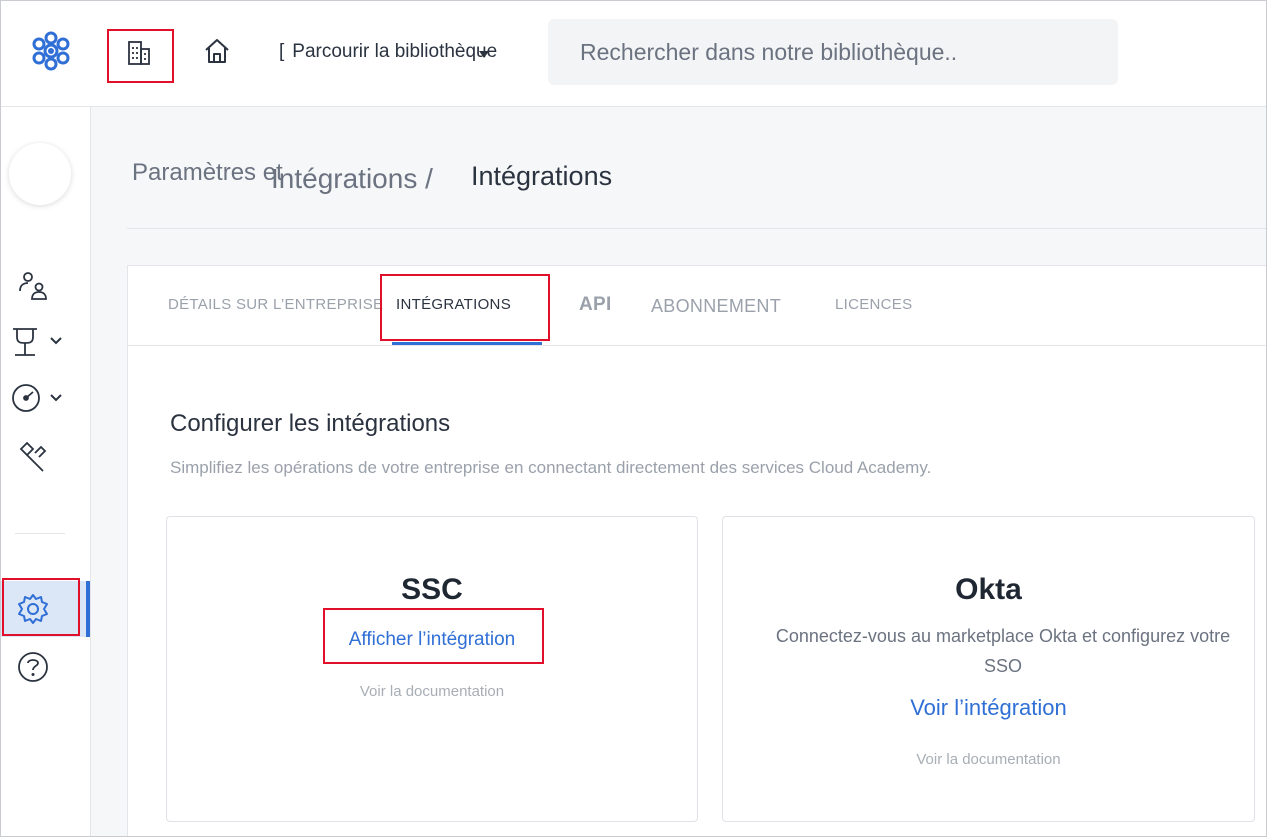 This screenshot has width=1267, height=837. Describe the element at coordinates (395, 51) in the screenshot. I see `browse-label: Parcourir la bibliothèque` at that location.